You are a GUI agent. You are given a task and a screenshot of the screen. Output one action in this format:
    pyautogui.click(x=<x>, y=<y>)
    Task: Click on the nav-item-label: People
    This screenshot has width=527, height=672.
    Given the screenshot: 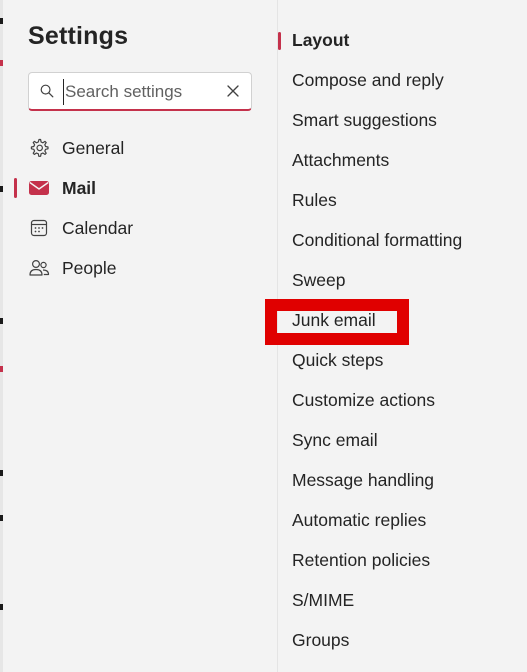 What is the action you would take?
    pyautogui.click(x=89, y=268)
    